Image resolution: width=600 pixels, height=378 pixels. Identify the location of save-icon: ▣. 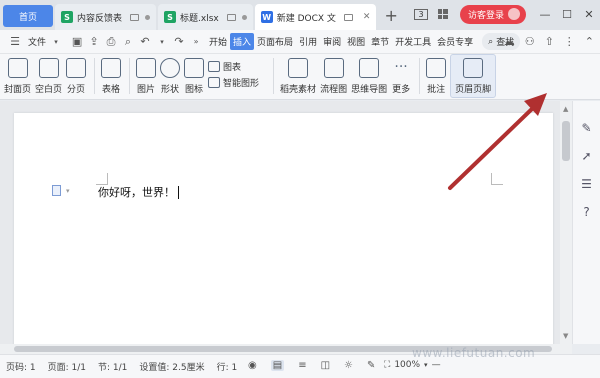
(77, 42).